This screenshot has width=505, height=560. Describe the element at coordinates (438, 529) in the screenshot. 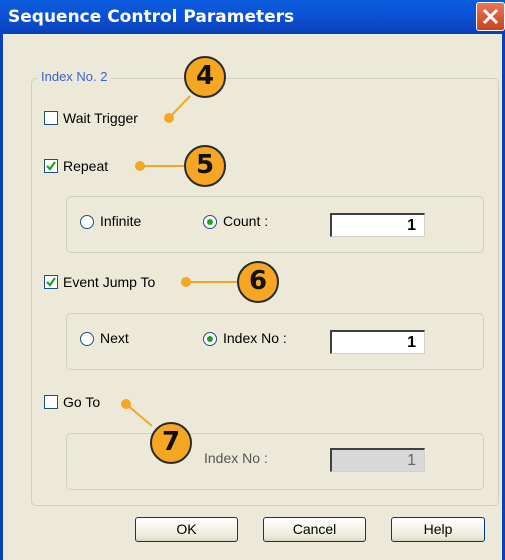

I see `help-button: Help` at that location.